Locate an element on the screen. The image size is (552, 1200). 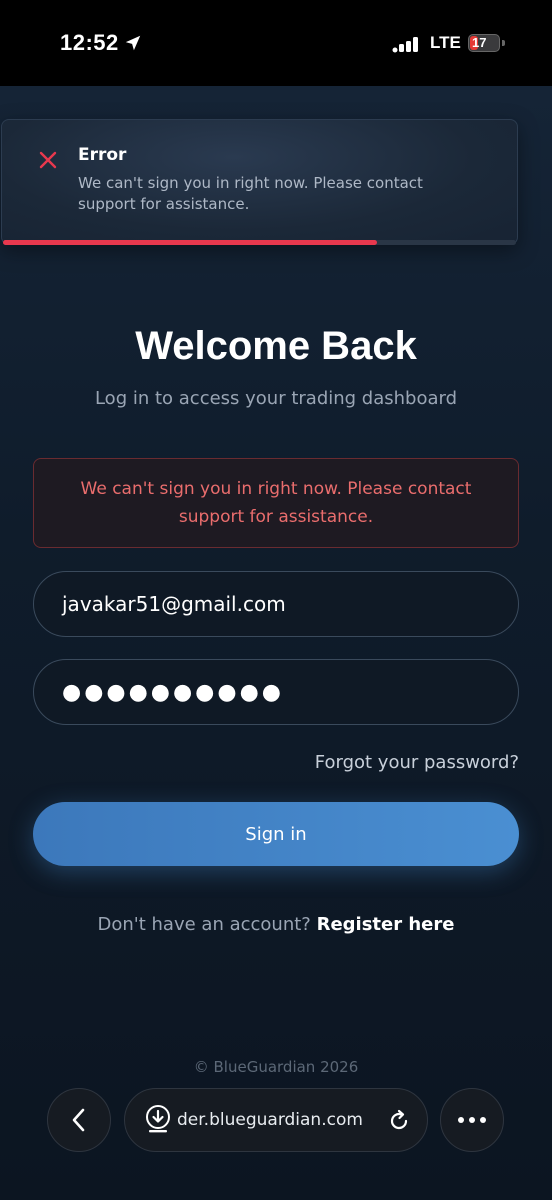
back-chevron-icon is located at coordinates (78, 1120).